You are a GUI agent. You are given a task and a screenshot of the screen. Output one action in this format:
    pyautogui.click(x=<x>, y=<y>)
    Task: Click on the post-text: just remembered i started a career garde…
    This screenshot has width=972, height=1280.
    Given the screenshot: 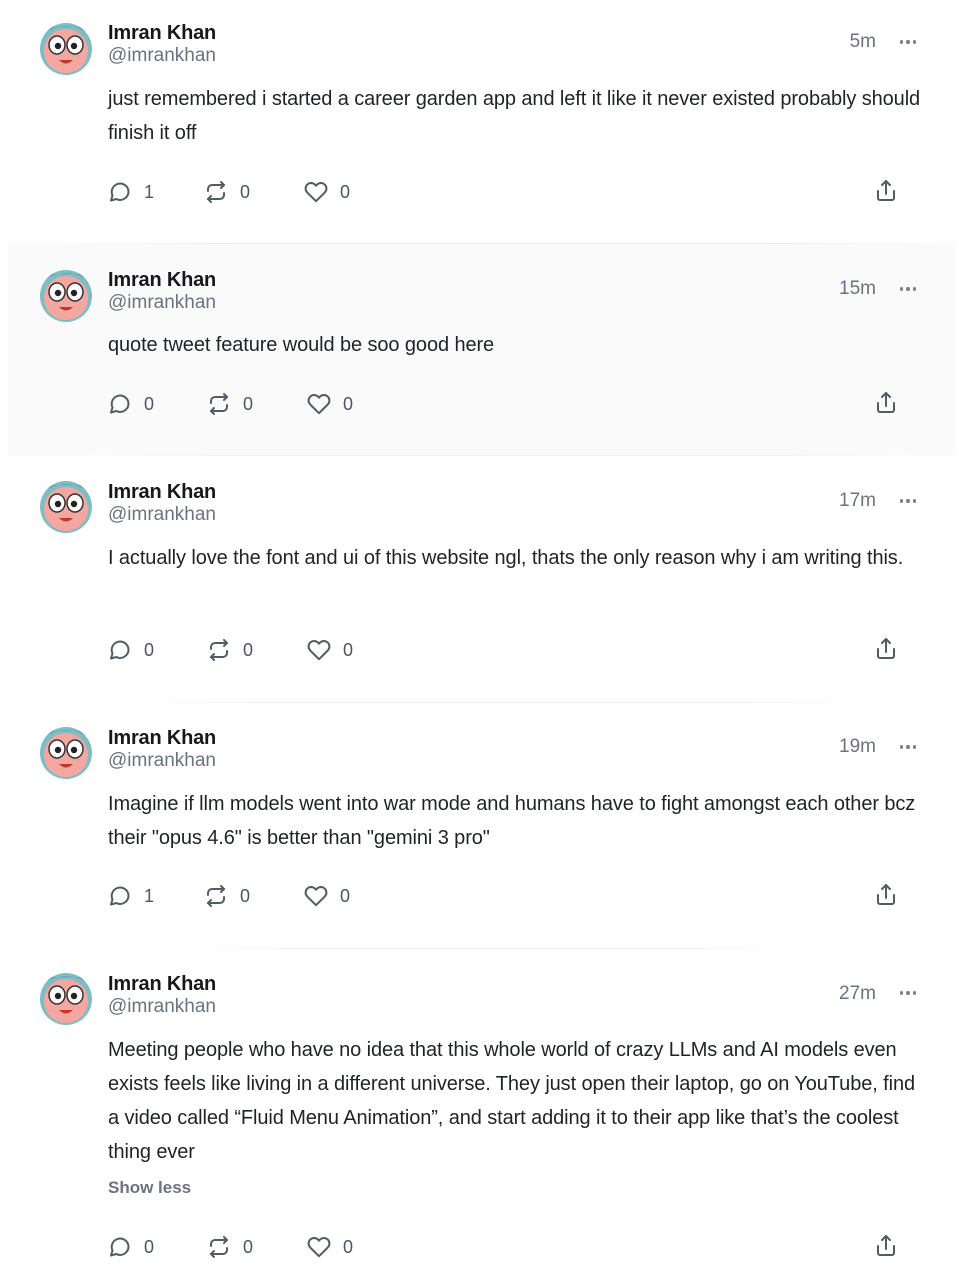 What is the action you would take?
    pyautogui.click(x=514, y=116)
    